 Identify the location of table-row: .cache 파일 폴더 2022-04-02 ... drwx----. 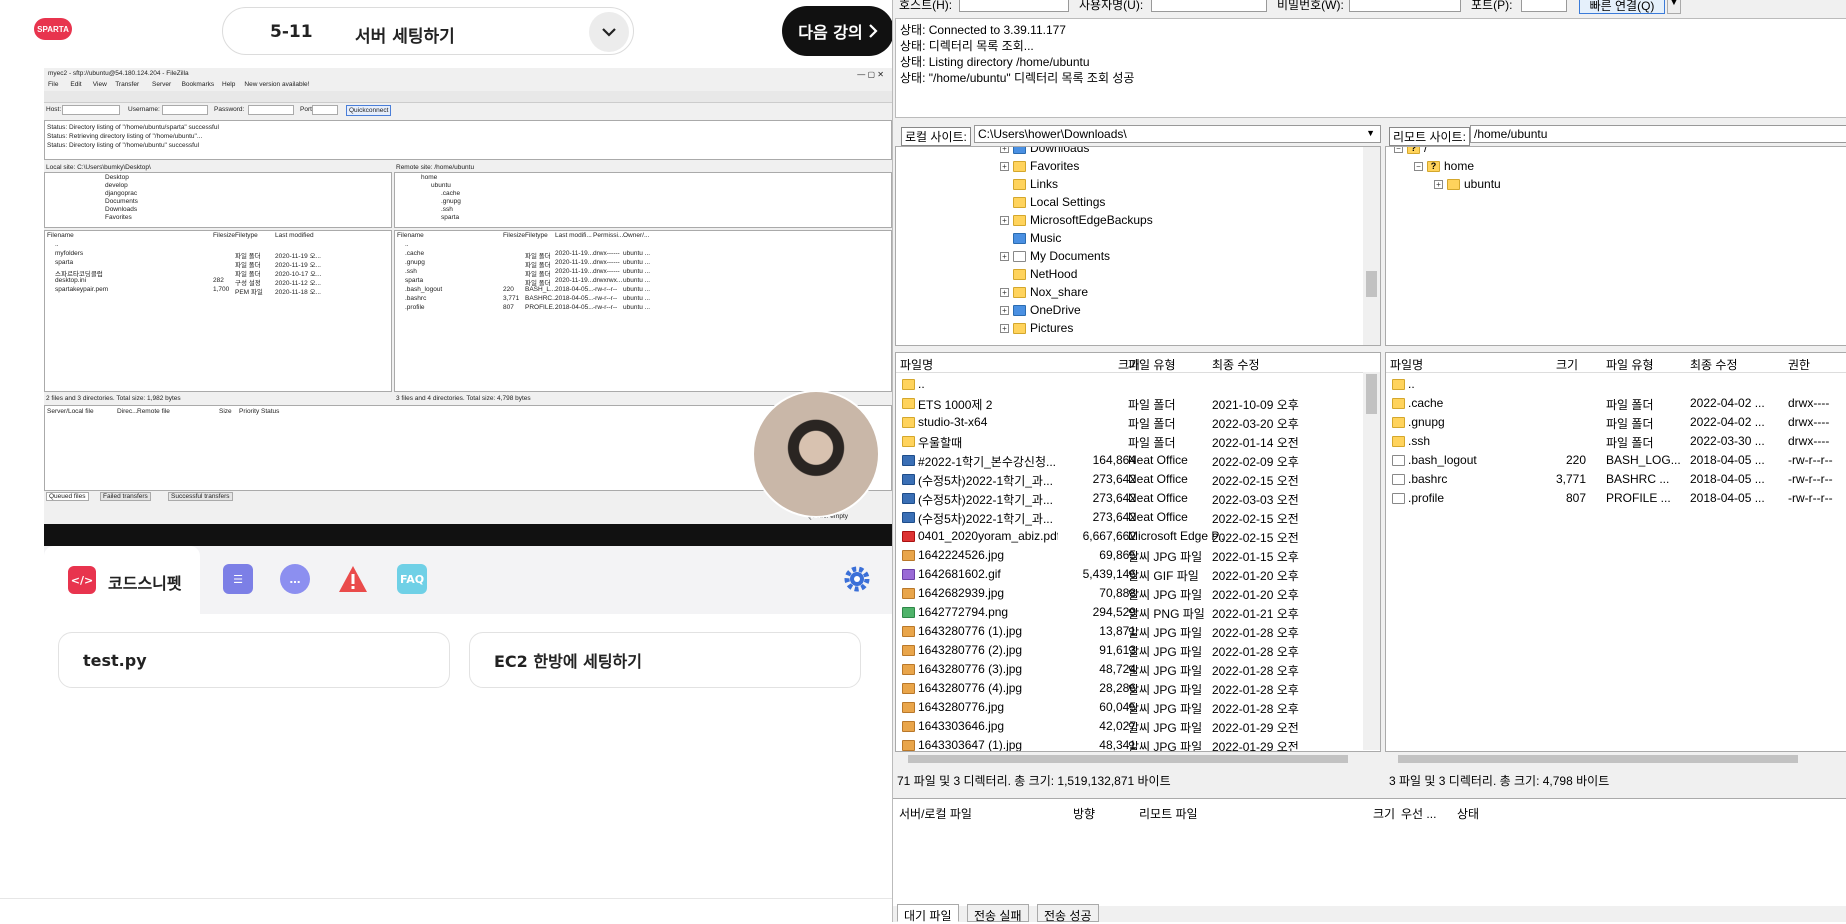
(1616, 403).